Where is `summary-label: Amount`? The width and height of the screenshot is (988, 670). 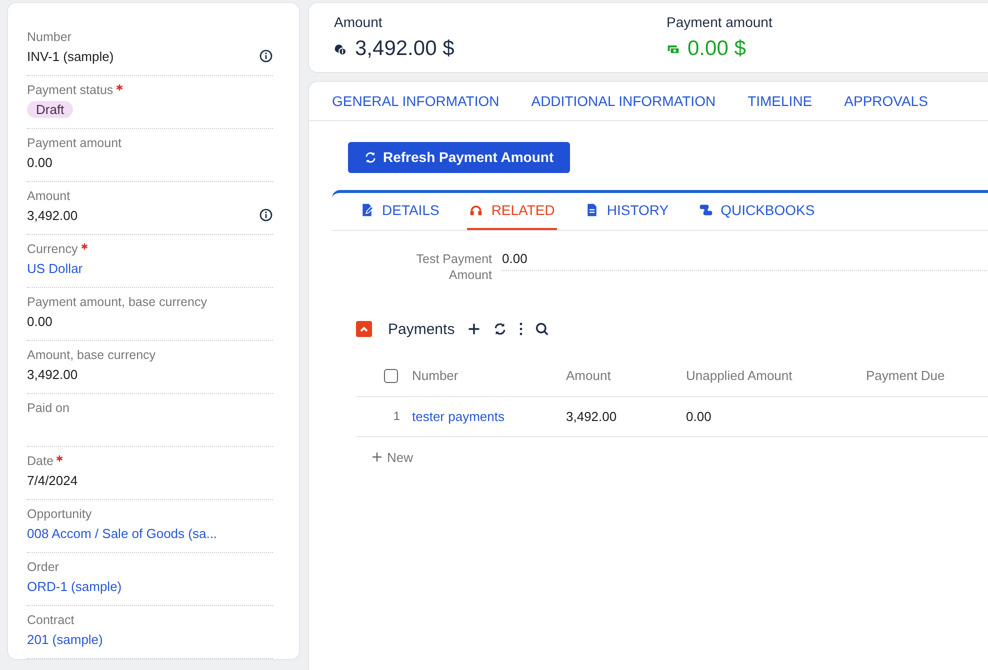 summary-label: Amount is located at coordinates (359, 22).